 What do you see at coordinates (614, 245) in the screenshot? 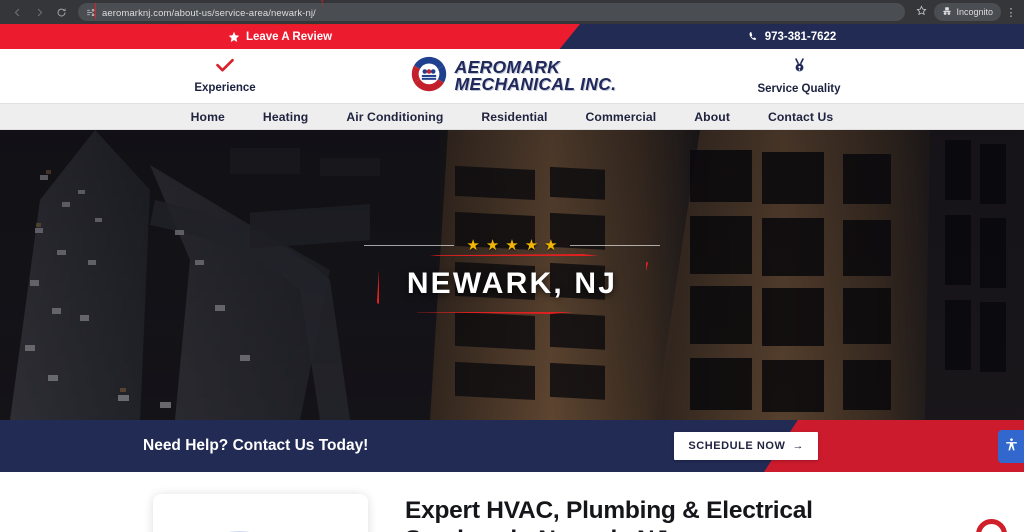
I see `rating-rule-right` at bounding box center [614, 245].